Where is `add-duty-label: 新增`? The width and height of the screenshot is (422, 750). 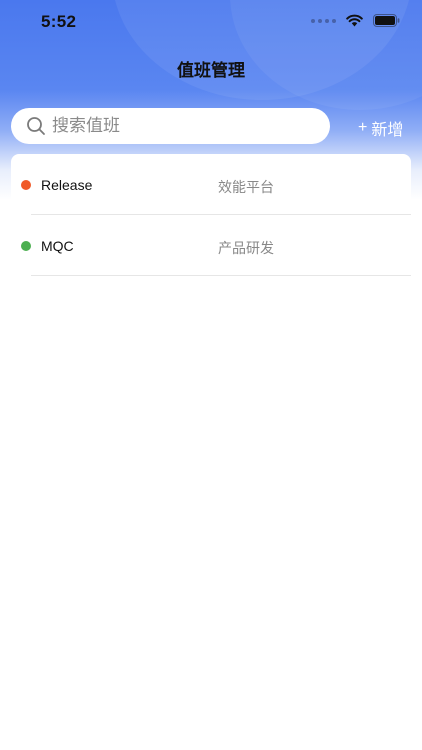 add-duty-label: 新增 is located at coordinates (387, 130).